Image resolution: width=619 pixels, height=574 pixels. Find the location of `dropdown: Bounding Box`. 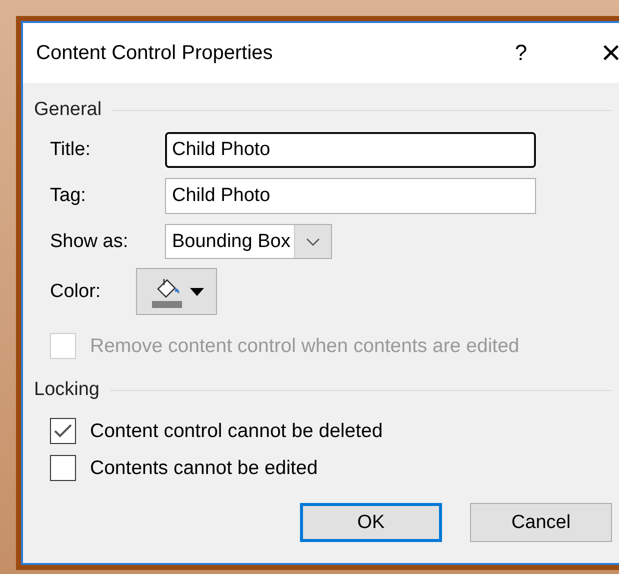

dropdown: Bounding Box is located at coordinates (248, 241).